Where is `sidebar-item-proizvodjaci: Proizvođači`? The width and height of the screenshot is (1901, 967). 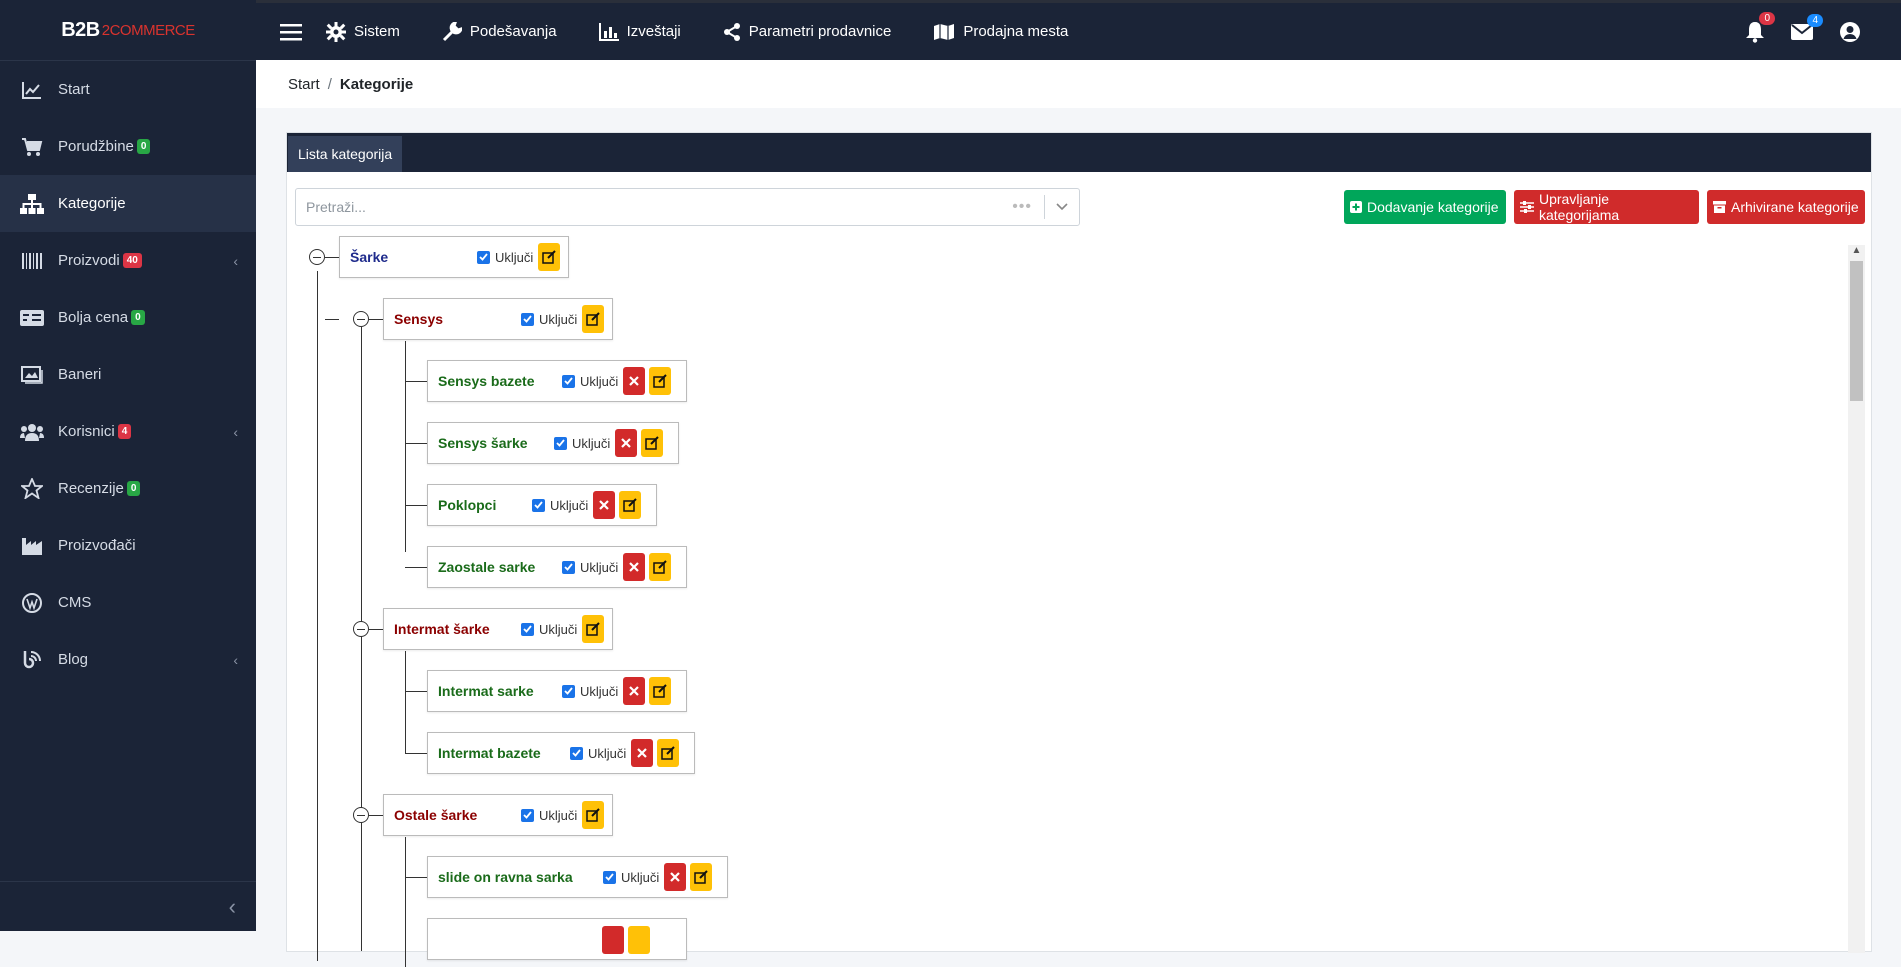 sidebar-item-proizvodjaci: Proizvođači is located at coordinates (128, 545).